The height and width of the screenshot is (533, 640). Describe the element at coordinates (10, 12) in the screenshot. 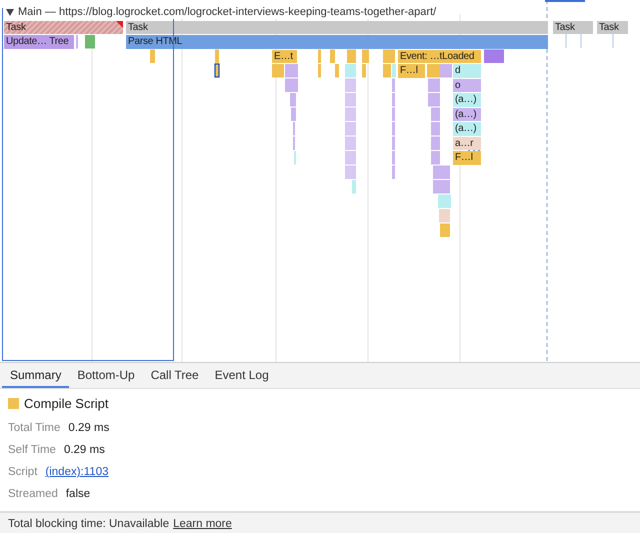

I see `expand-triangle-icon` at that location.